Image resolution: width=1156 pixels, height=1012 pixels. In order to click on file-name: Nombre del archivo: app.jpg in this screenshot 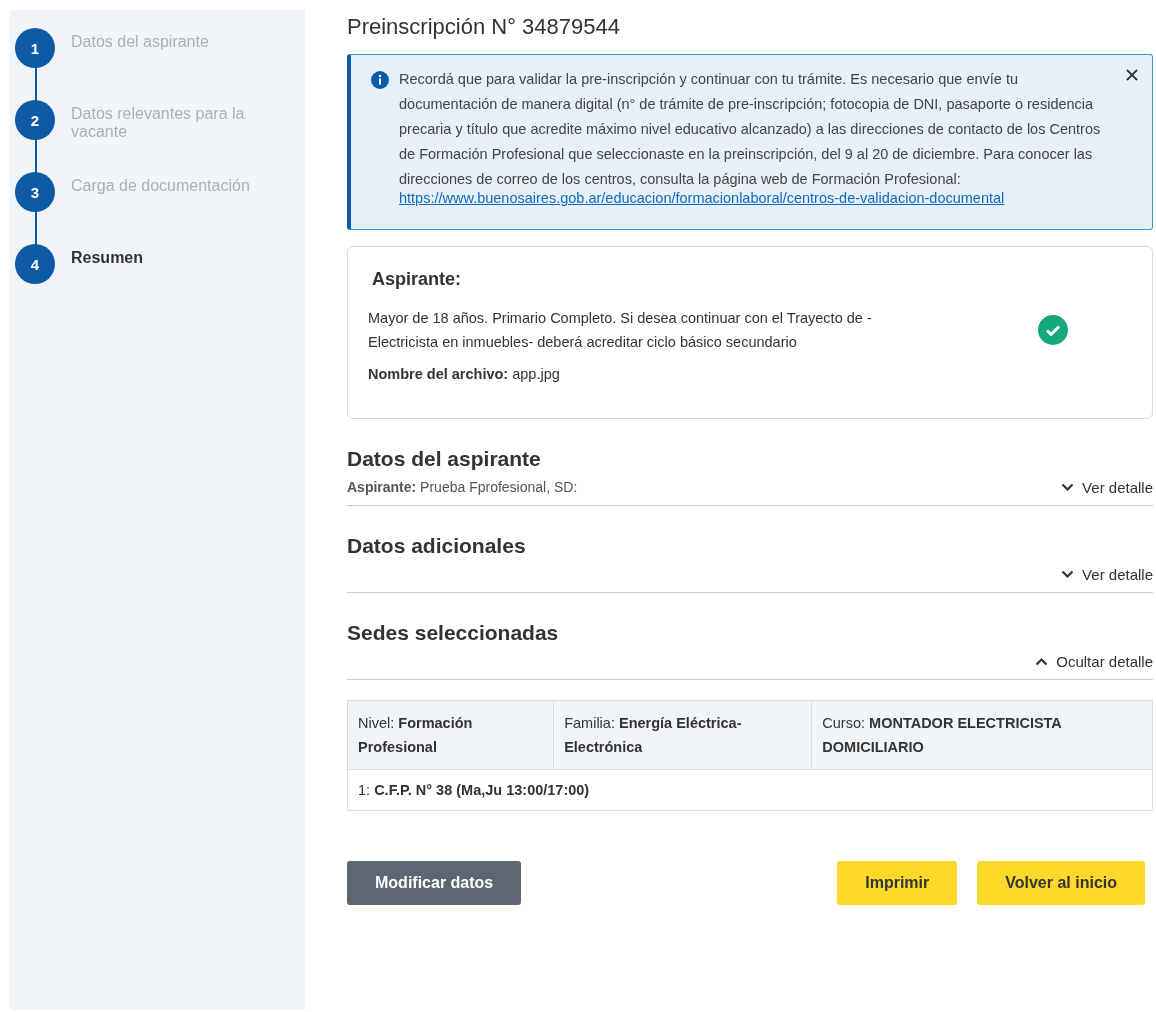, I will do `click(464, 374)`.